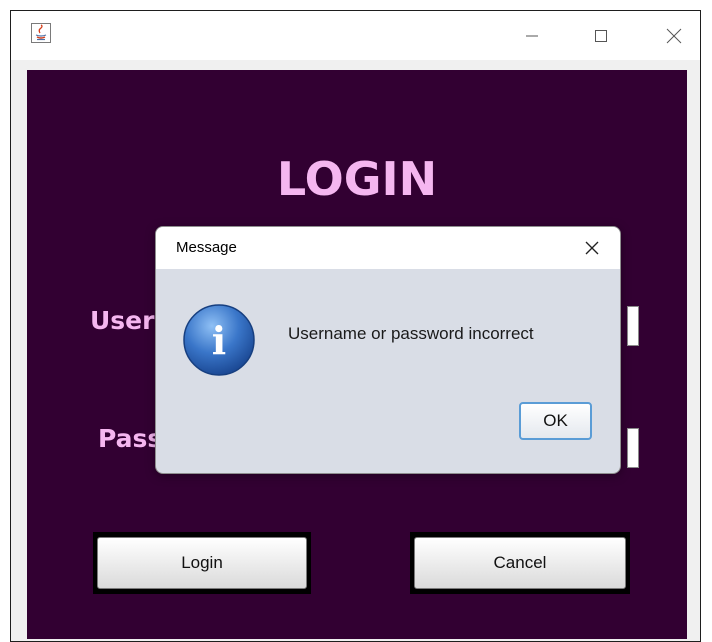 This screenshot has width=712, height=642. I want to click on info-icon-glyph: i, so click(219, 340).